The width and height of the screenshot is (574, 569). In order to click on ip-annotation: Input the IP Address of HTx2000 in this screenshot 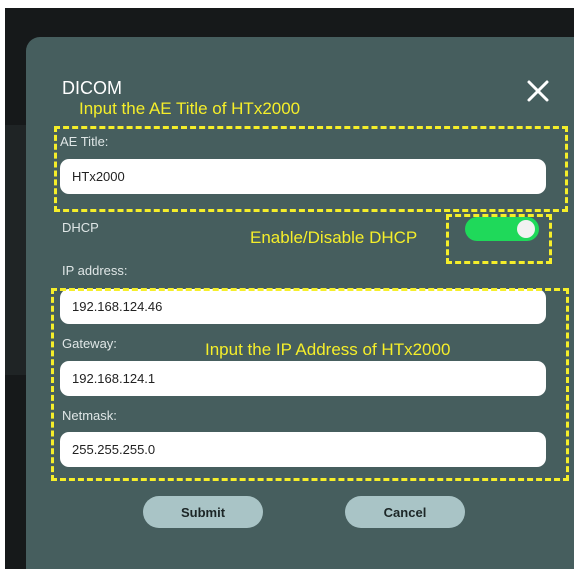, I will do `click(328, 349)`.